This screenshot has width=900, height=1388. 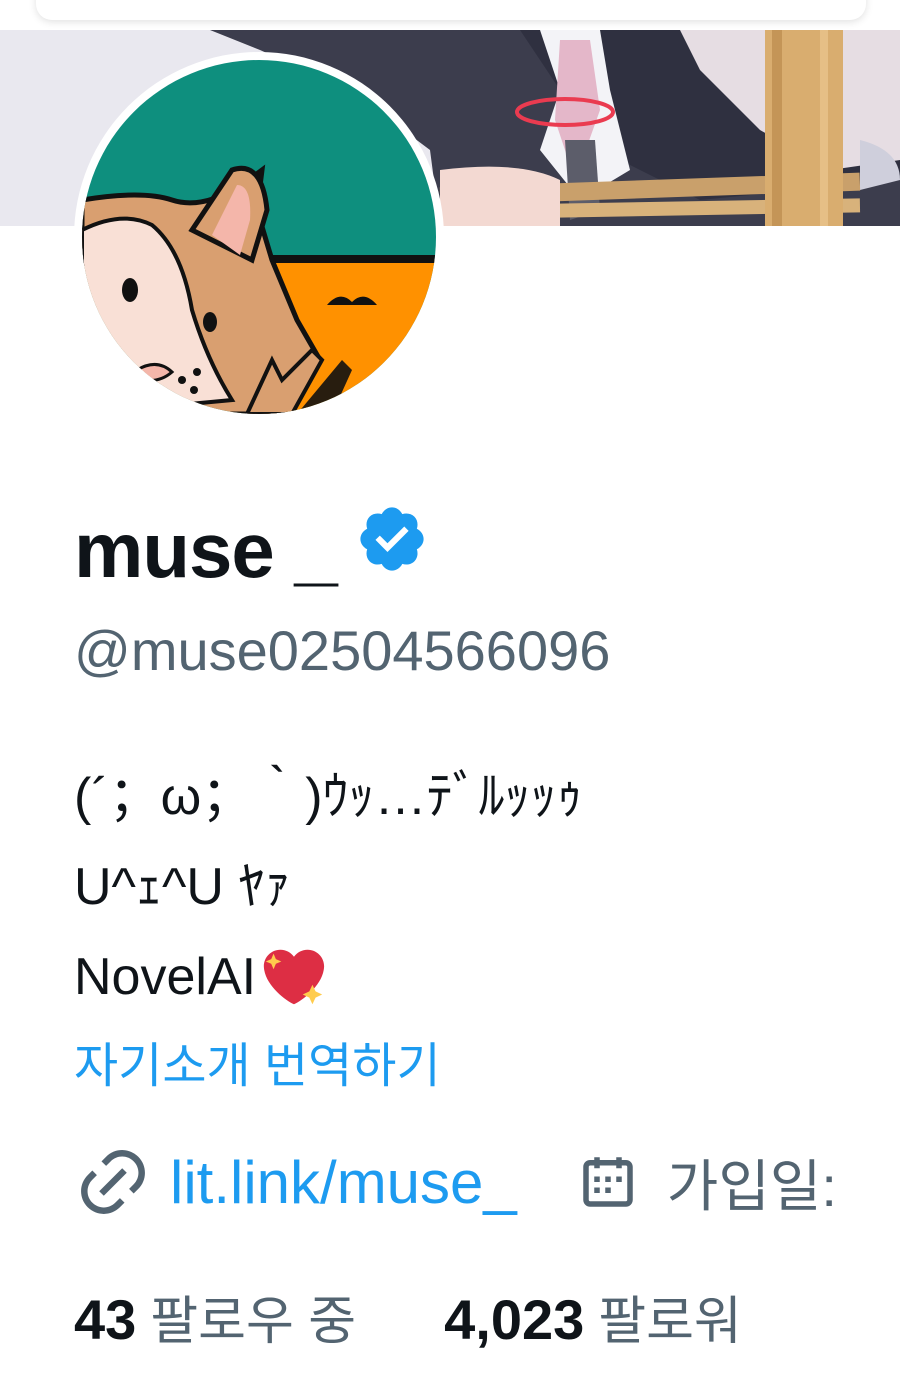 What do you see at coordinates (670, 1321) in the screenshot?
I see `followers-label: 팔로워` at bounding box center [670, 1321].